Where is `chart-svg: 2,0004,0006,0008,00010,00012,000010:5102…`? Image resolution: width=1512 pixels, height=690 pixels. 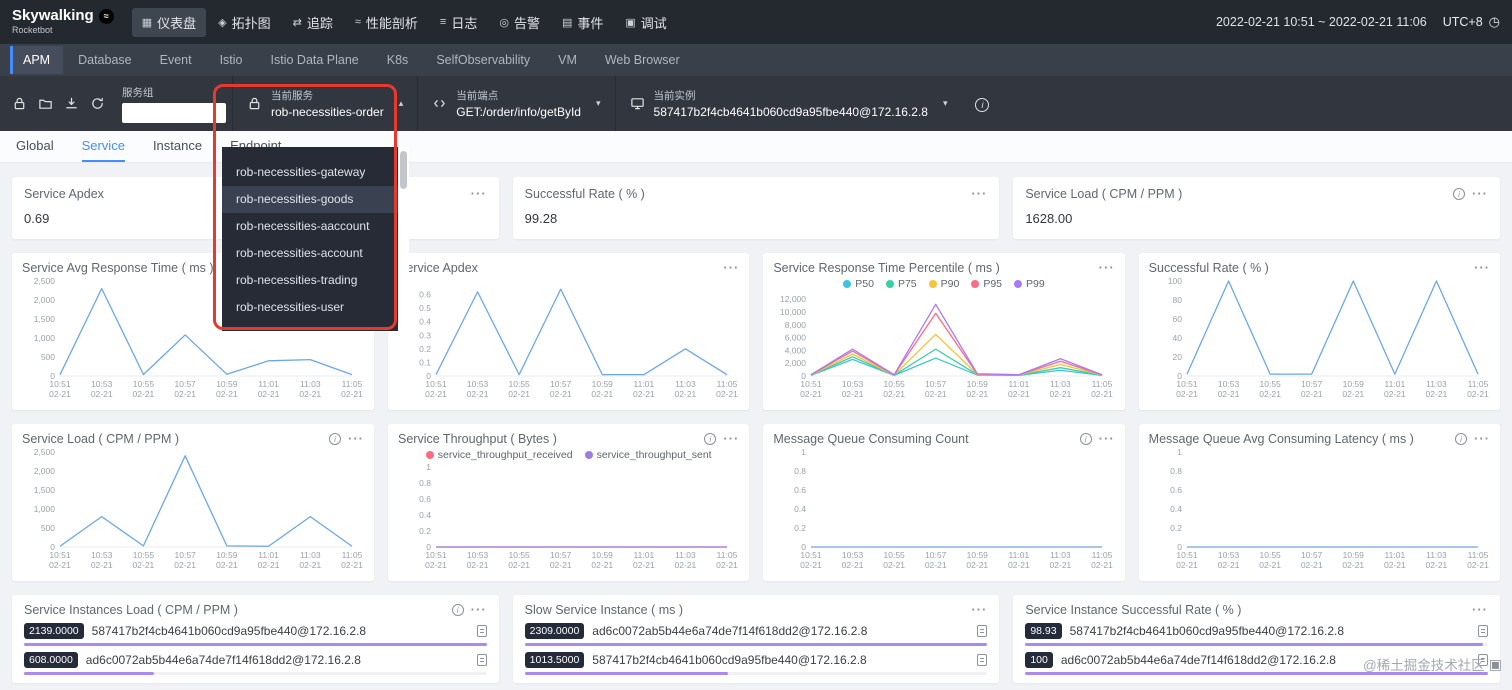
chart-svg: 2,0004,0006,0008,00010,00012,000010:5102… is located at coordinates (943, 346).